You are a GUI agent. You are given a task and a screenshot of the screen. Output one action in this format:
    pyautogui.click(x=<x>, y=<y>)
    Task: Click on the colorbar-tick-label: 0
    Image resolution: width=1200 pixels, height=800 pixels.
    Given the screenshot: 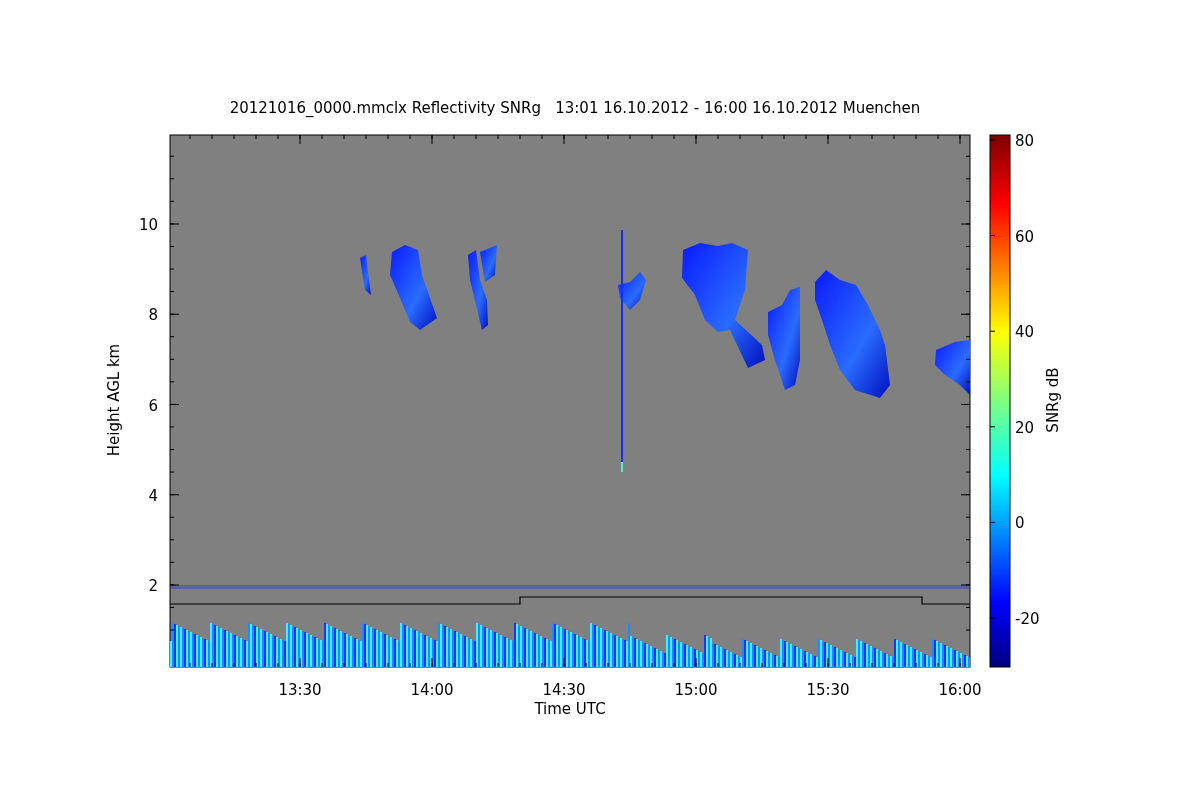 What is the action you would take?
    pyautogui.click(x=1020, y=523)
    